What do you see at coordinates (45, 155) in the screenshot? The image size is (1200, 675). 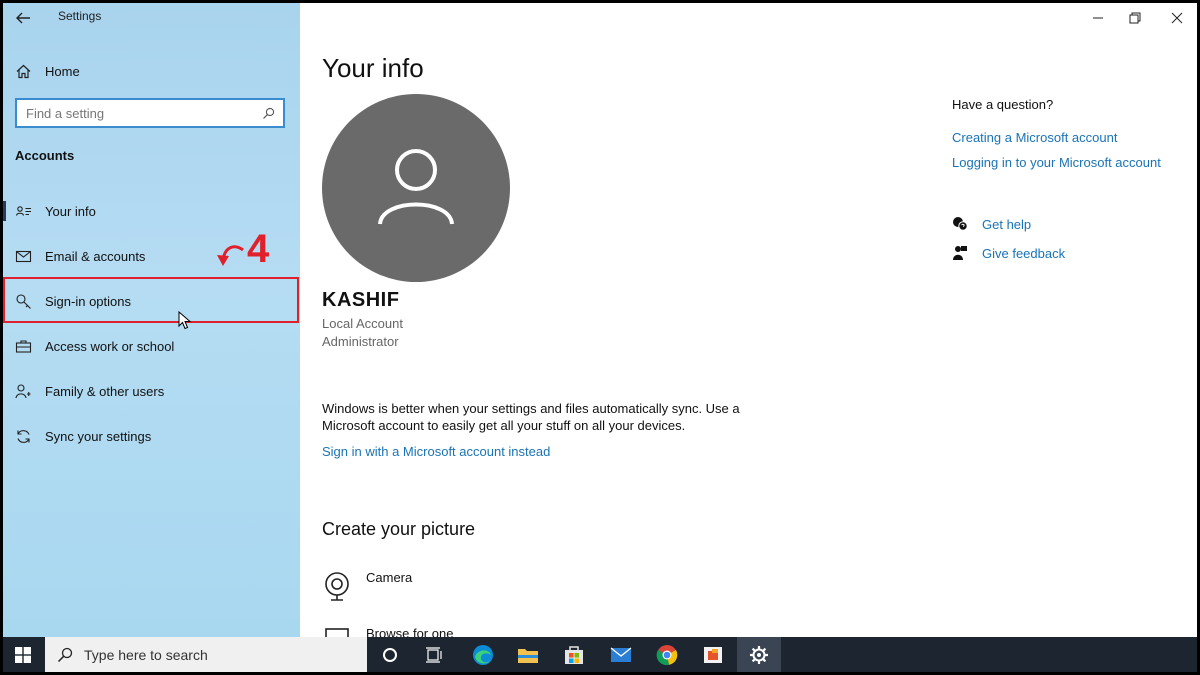 I see `section-title: Accounts` at bounding box center [45, 155].